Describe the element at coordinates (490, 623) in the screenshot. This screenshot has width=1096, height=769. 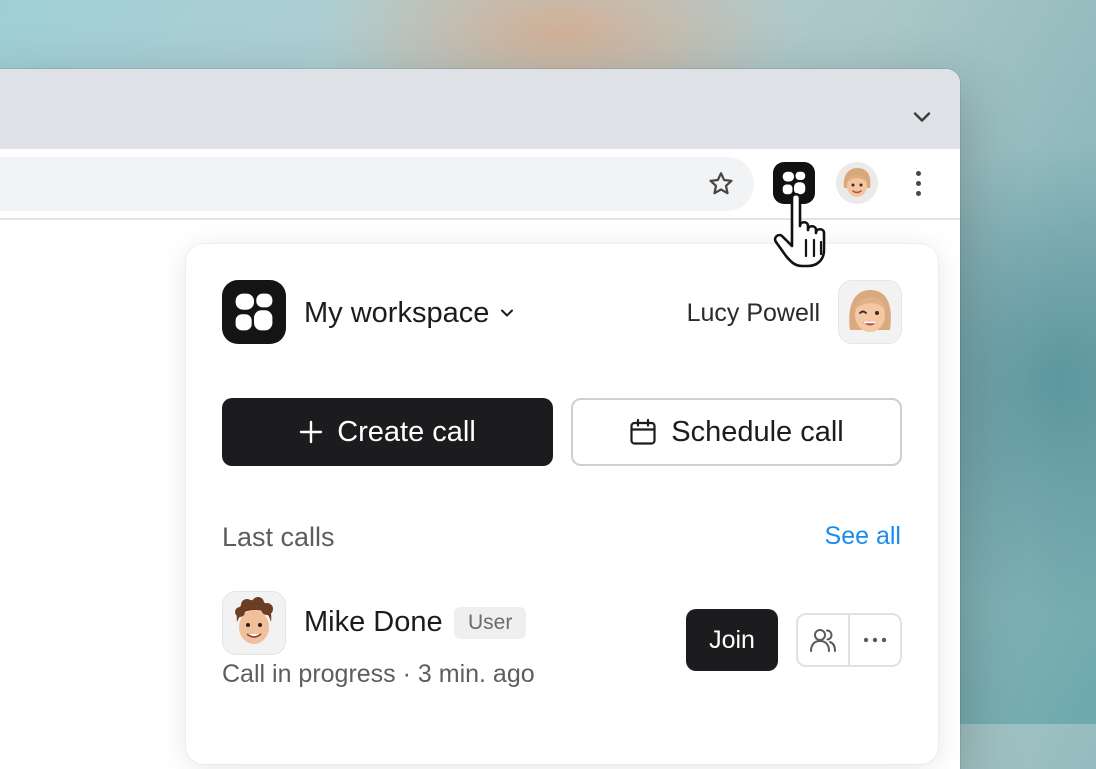
I see `role-badge: User` at that location.